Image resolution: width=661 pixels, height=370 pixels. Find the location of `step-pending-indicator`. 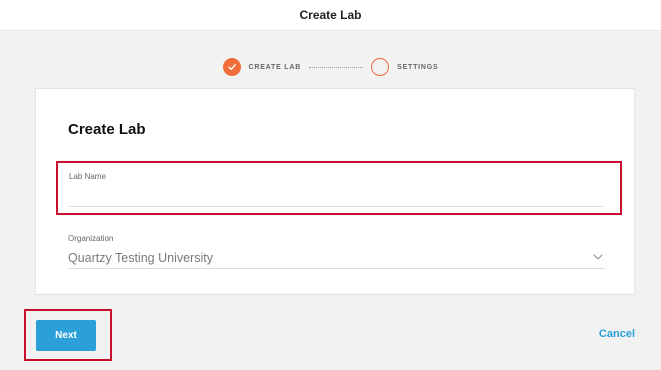

step-pending-indicator is located at coordinates (380, 67).